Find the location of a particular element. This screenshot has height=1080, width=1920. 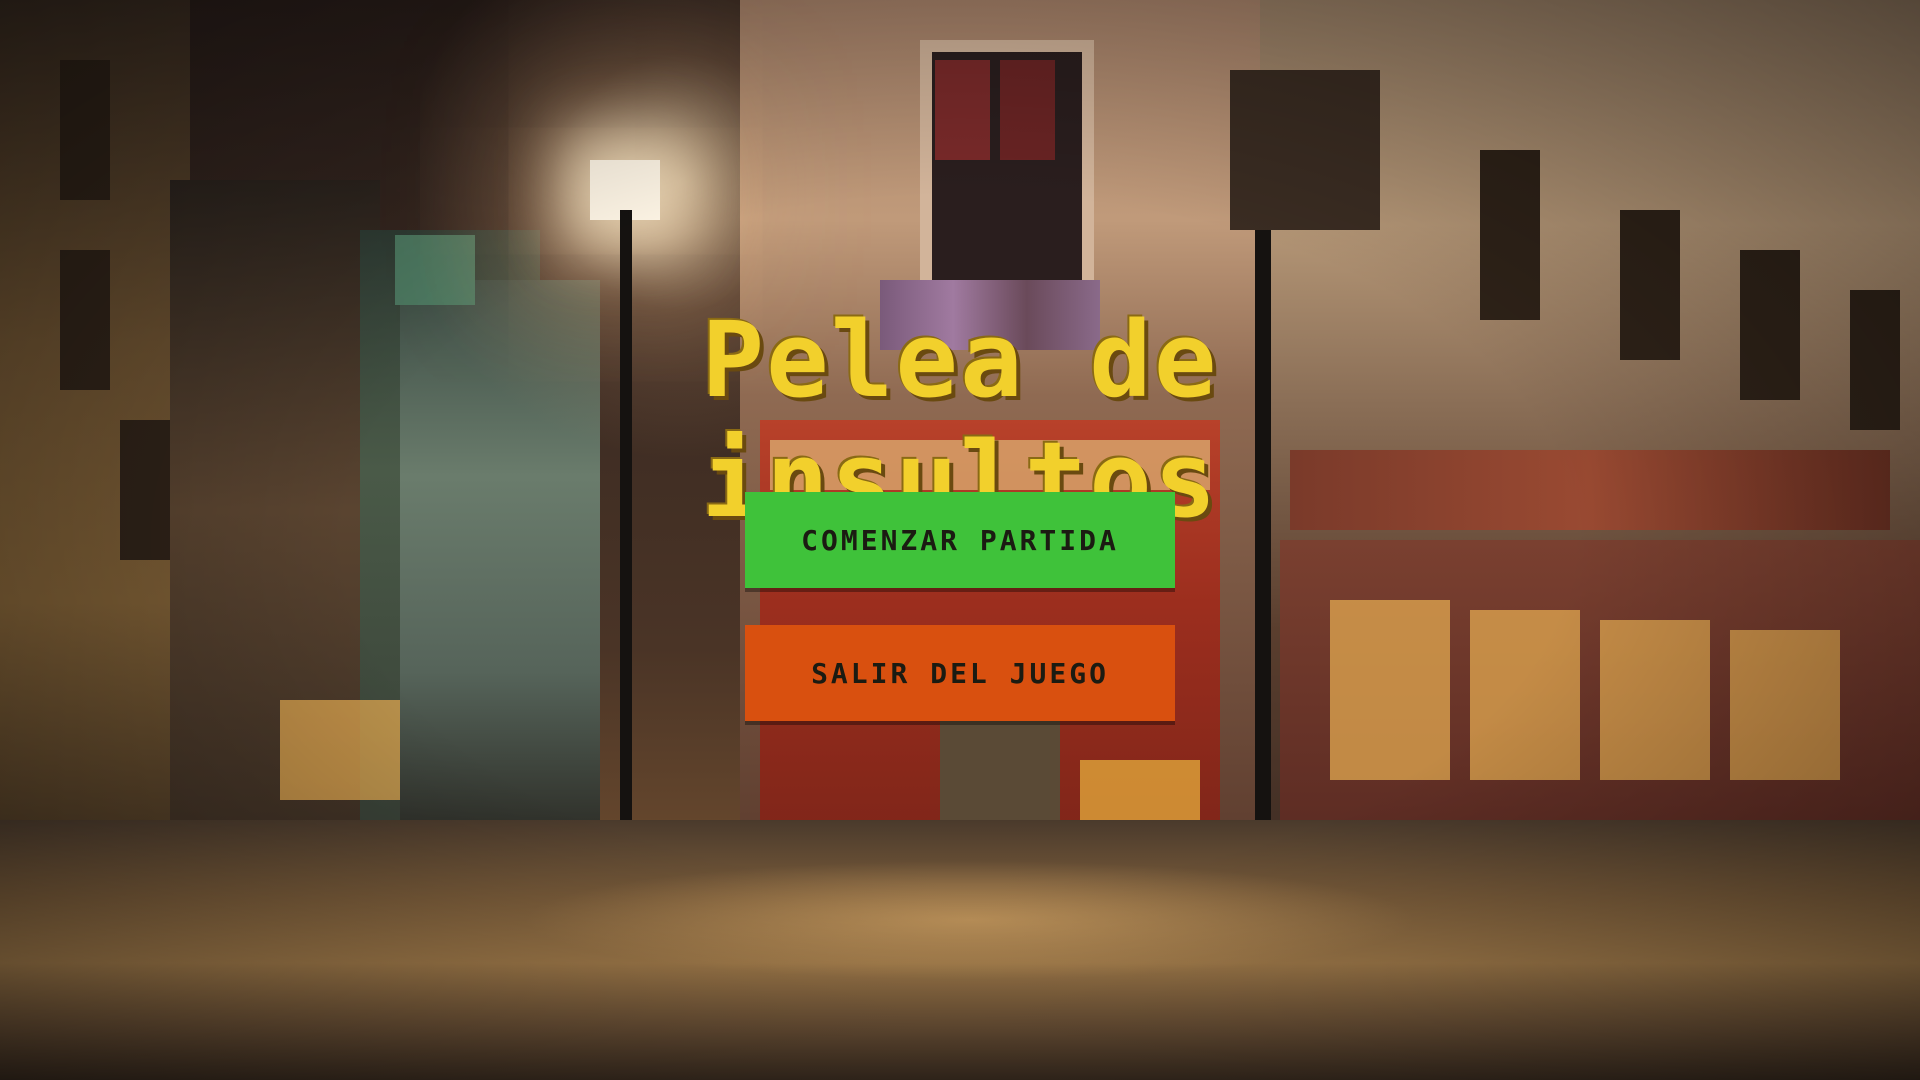

start-game-button: COMENZAR PARTIDA is located at coordinates (960, 540).